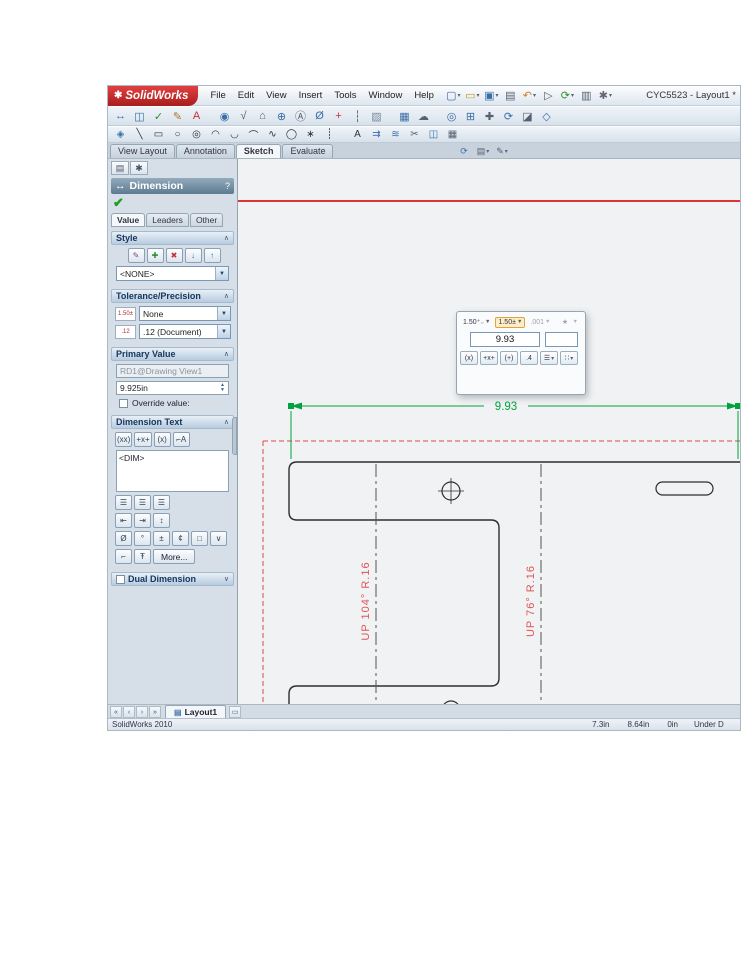 The width and height of the screenshot is (741, 960). Describe the element at coordinates (501, 151) in the screenshot. I see `annotation-filter-icon: ✎ ▾` at that location.